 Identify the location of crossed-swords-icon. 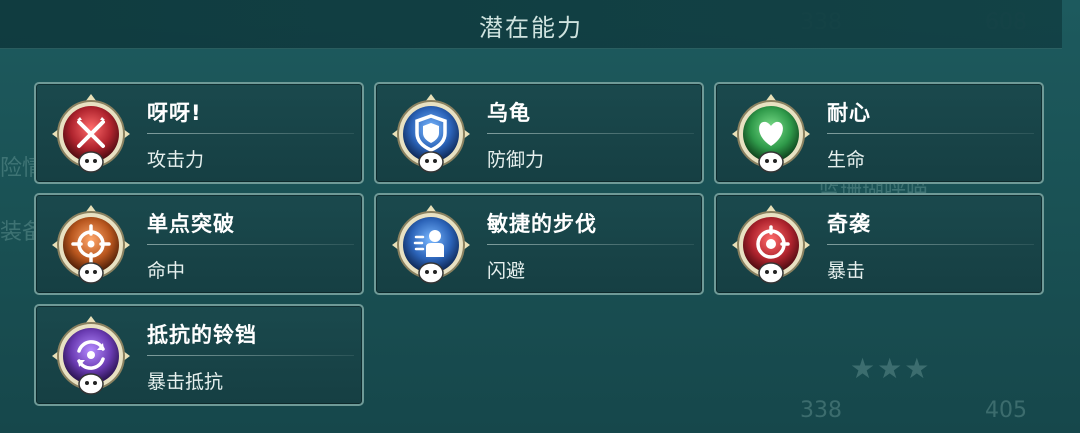
(91, 135).